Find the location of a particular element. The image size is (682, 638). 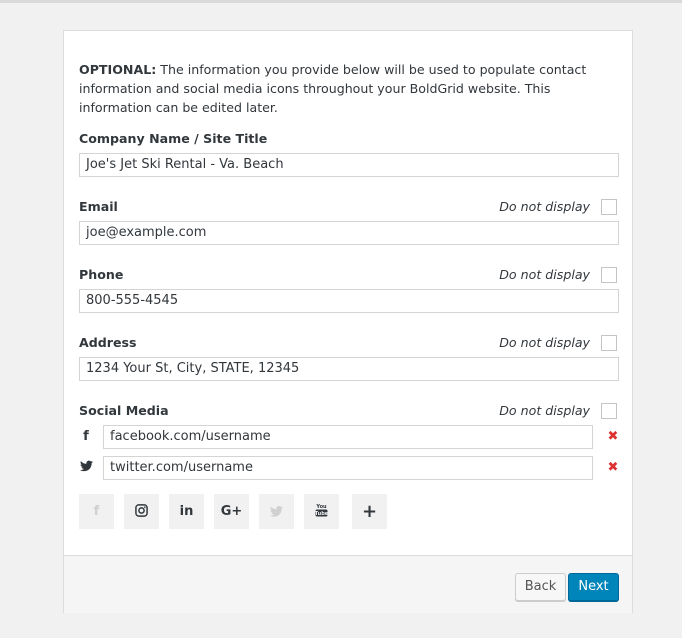

plus-icon: + is located at coordinates (369, 511).